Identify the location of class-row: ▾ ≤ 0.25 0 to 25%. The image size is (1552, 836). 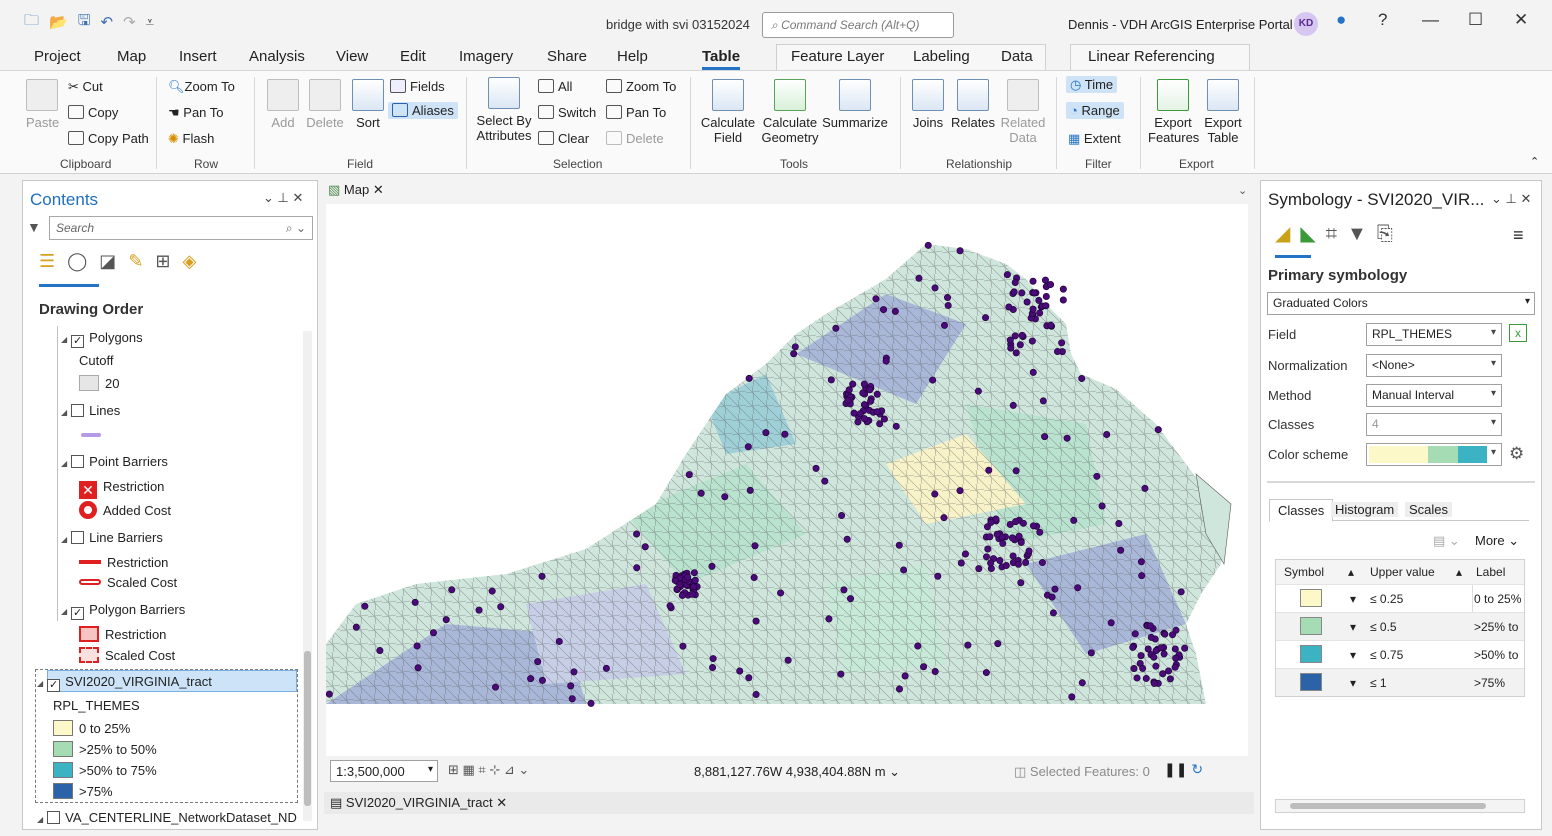
(1400, 598).